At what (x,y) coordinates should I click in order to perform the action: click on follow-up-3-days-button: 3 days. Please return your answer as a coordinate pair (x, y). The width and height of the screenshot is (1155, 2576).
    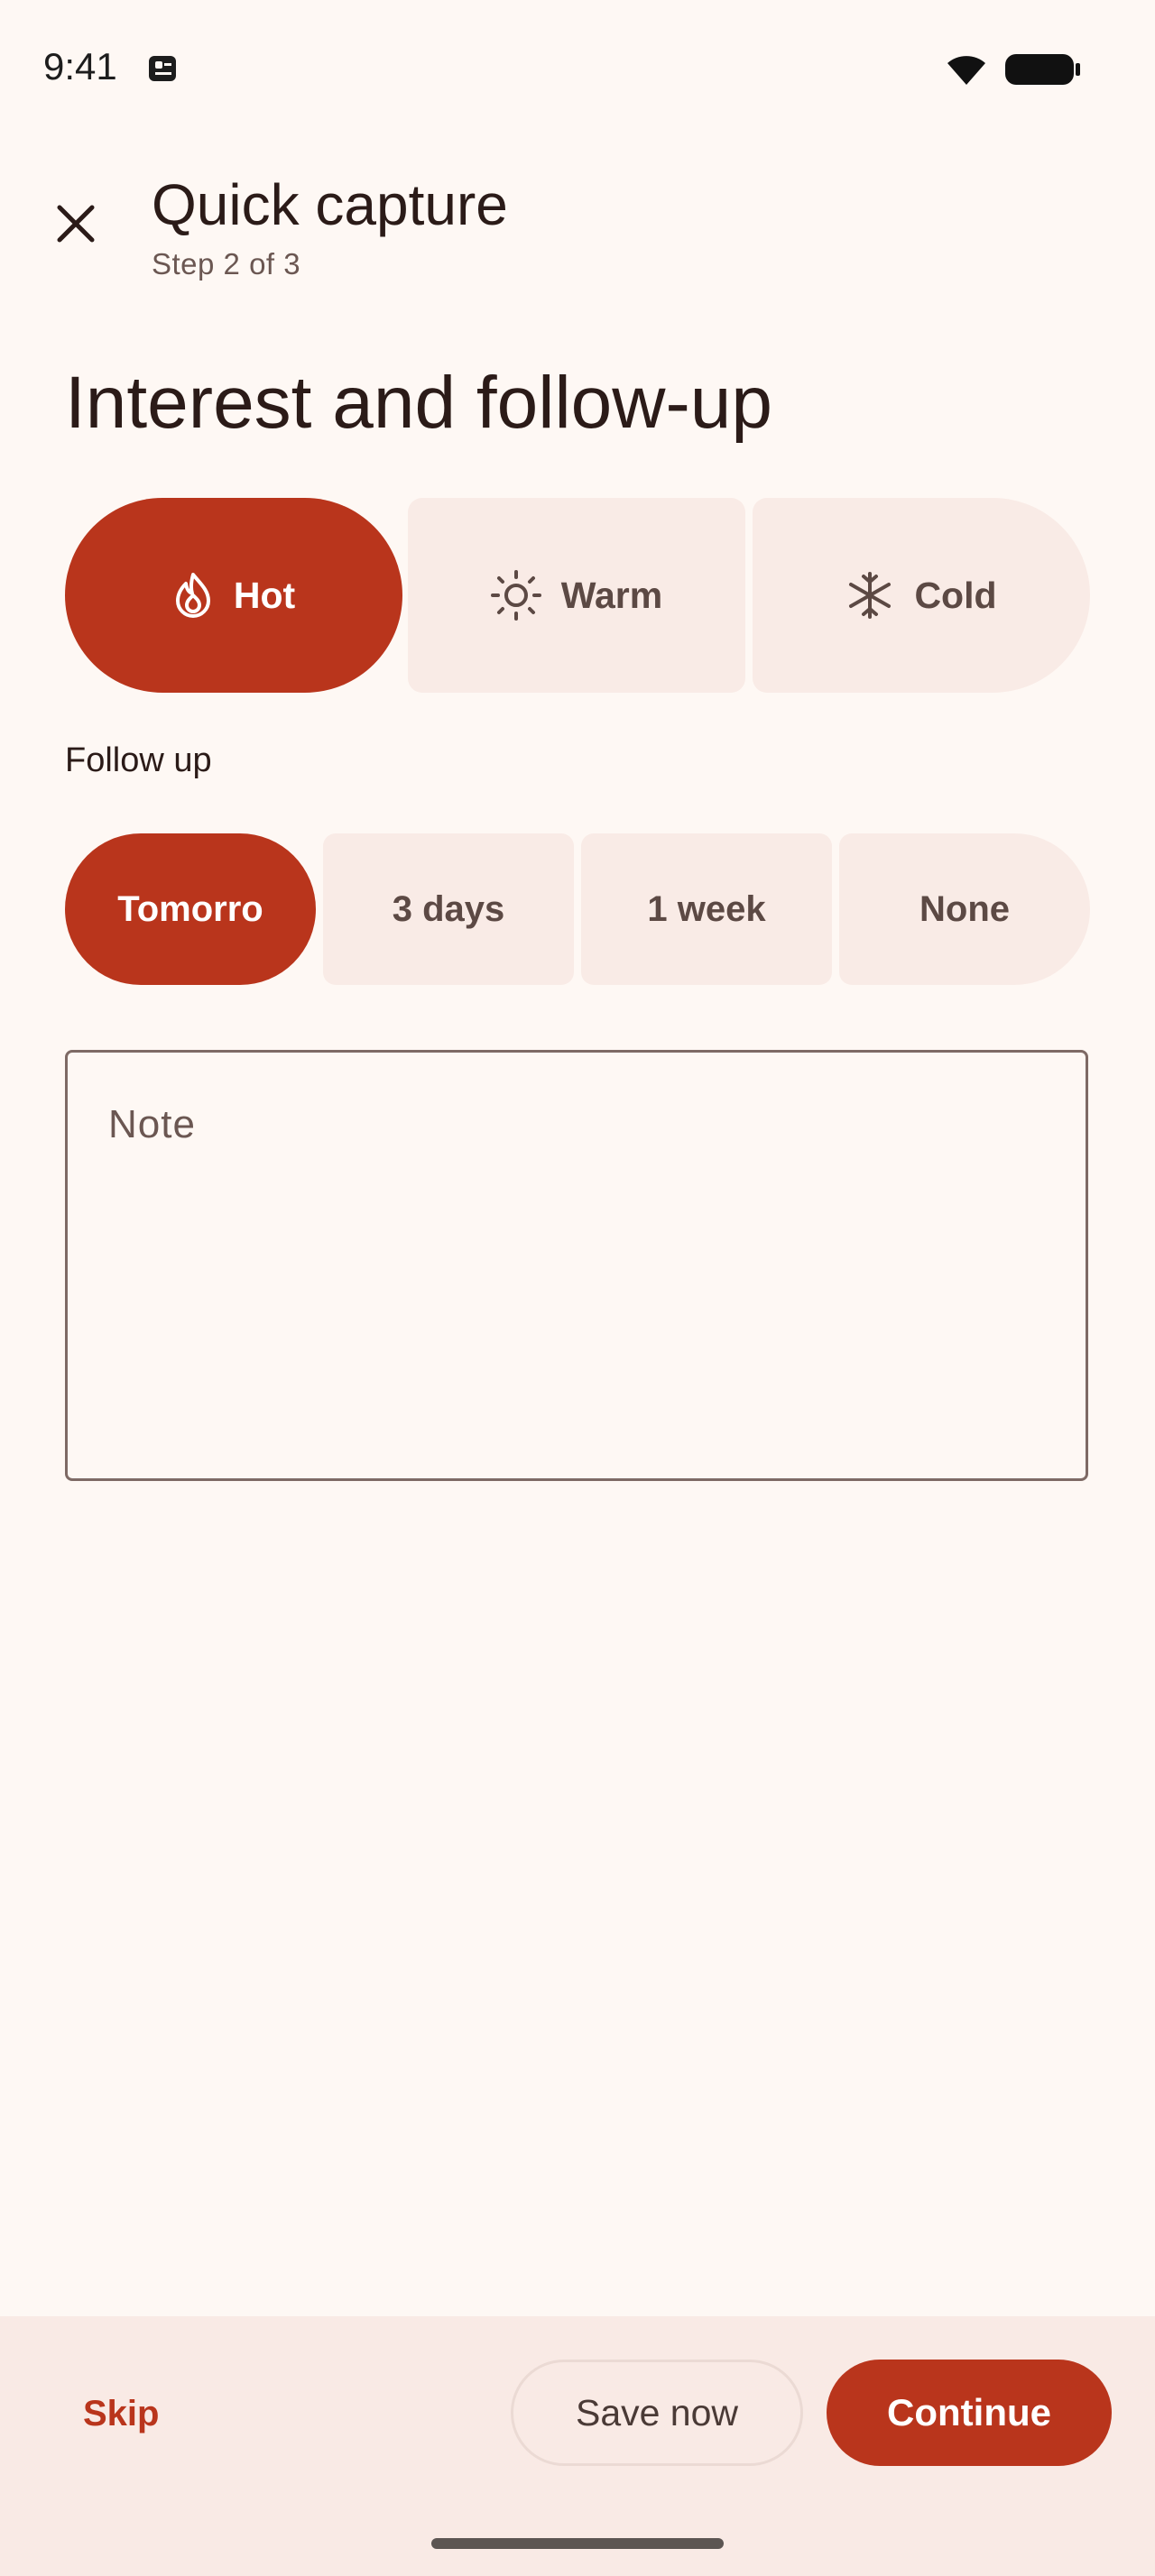
    Looking at the image, I should click on (448, 909).